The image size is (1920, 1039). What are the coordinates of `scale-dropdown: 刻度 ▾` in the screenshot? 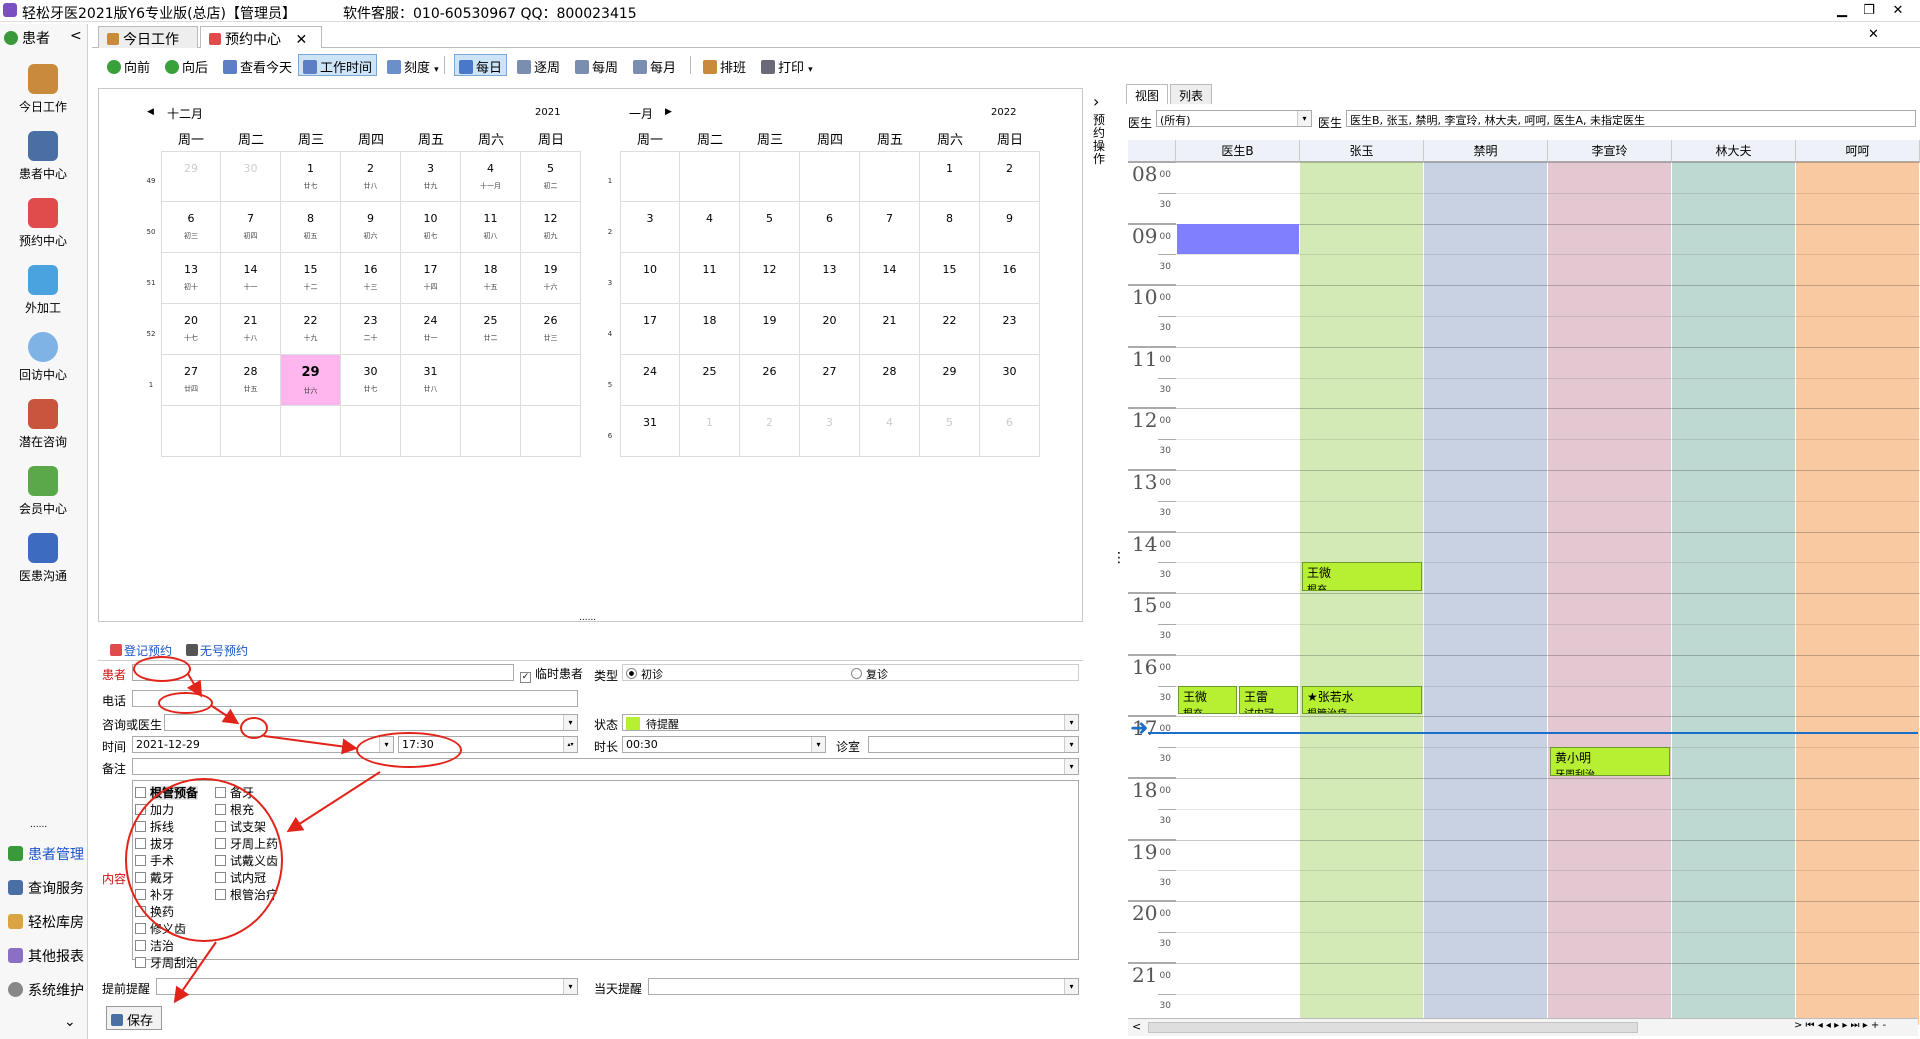 It's located at (413, 65).